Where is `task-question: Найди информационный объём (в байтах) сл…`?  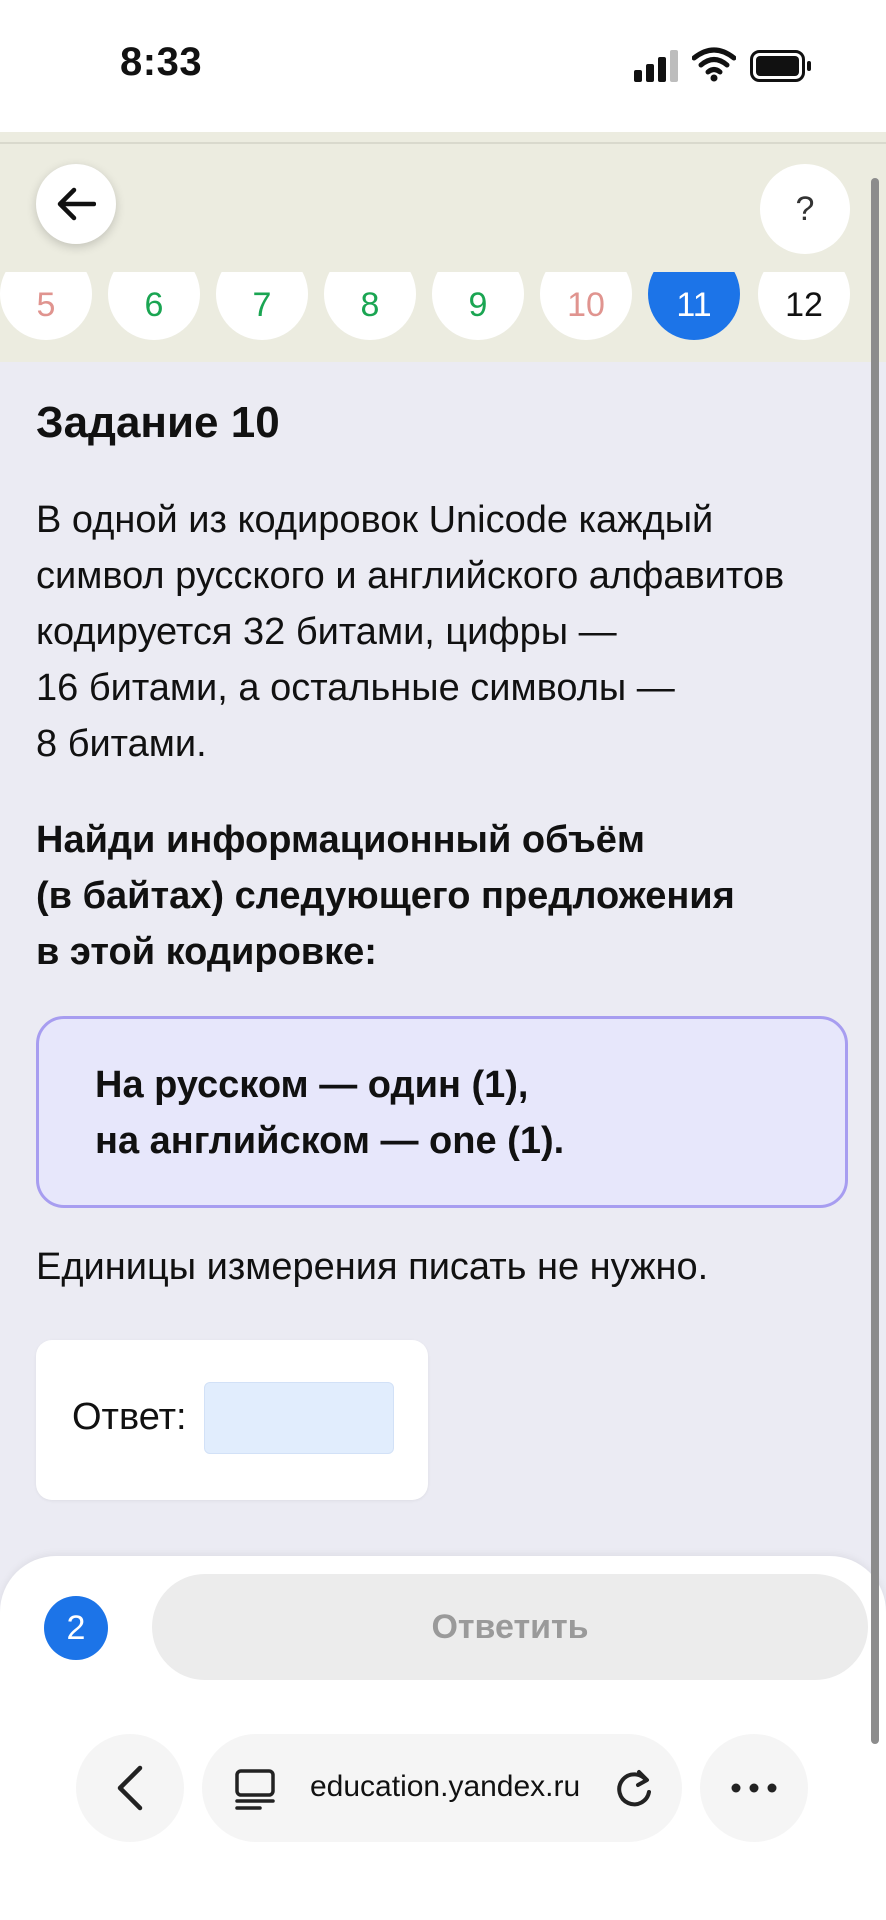
task-question: Найди информационный объём (в байтах) сл… is located at coordinates (446, 896).